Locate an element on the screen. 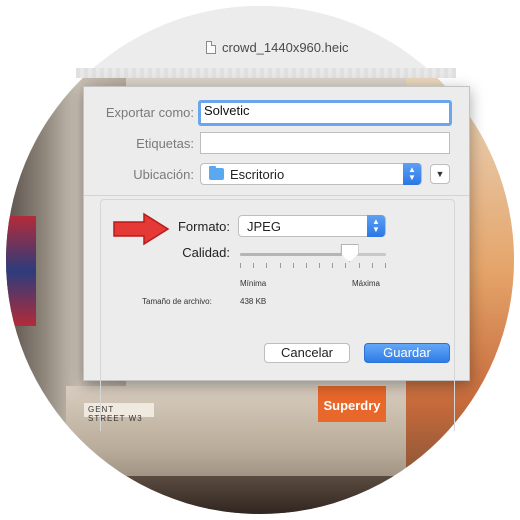 Image resolution: width=520 pixels, height=520 pixels. crowd-image is located at coordinates (266, 495).